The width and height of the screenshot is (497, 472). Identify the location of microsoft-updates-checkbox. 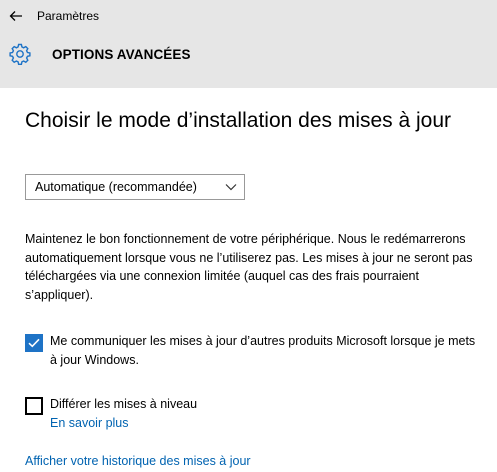
(34, 343).